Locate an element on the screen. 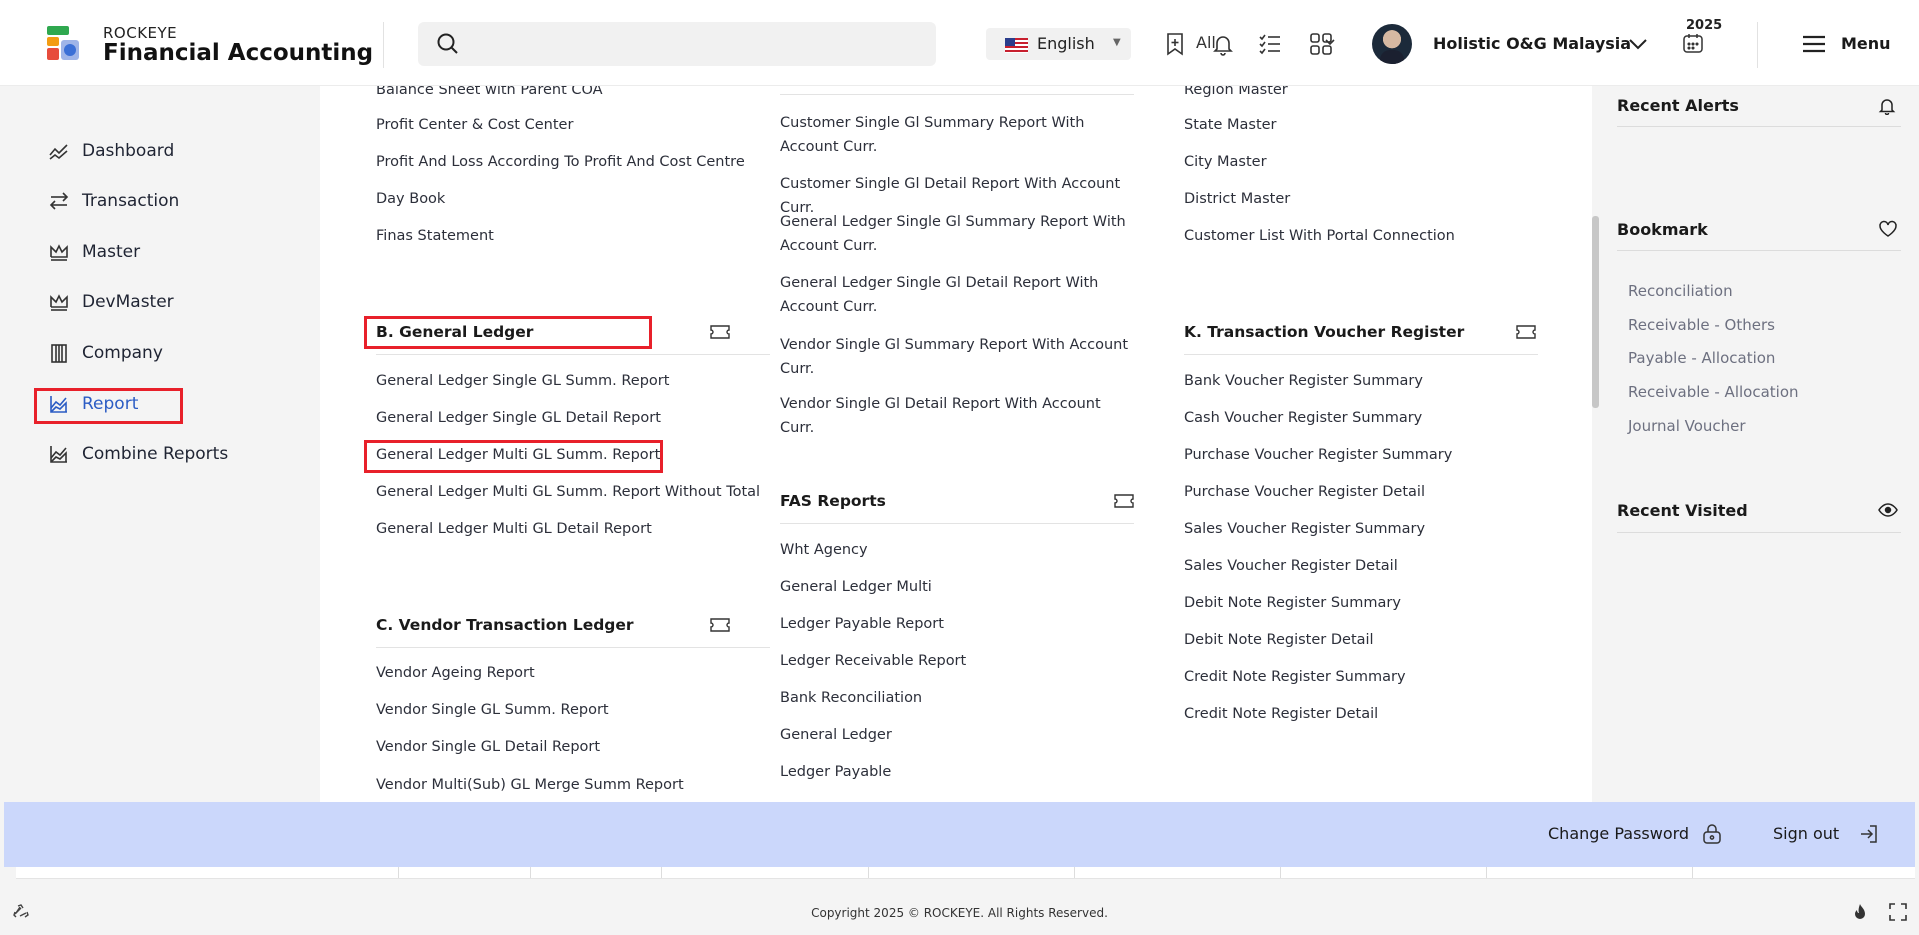 The image size is (1919, 935). lock-icon is located at coordinates (1712, 834).